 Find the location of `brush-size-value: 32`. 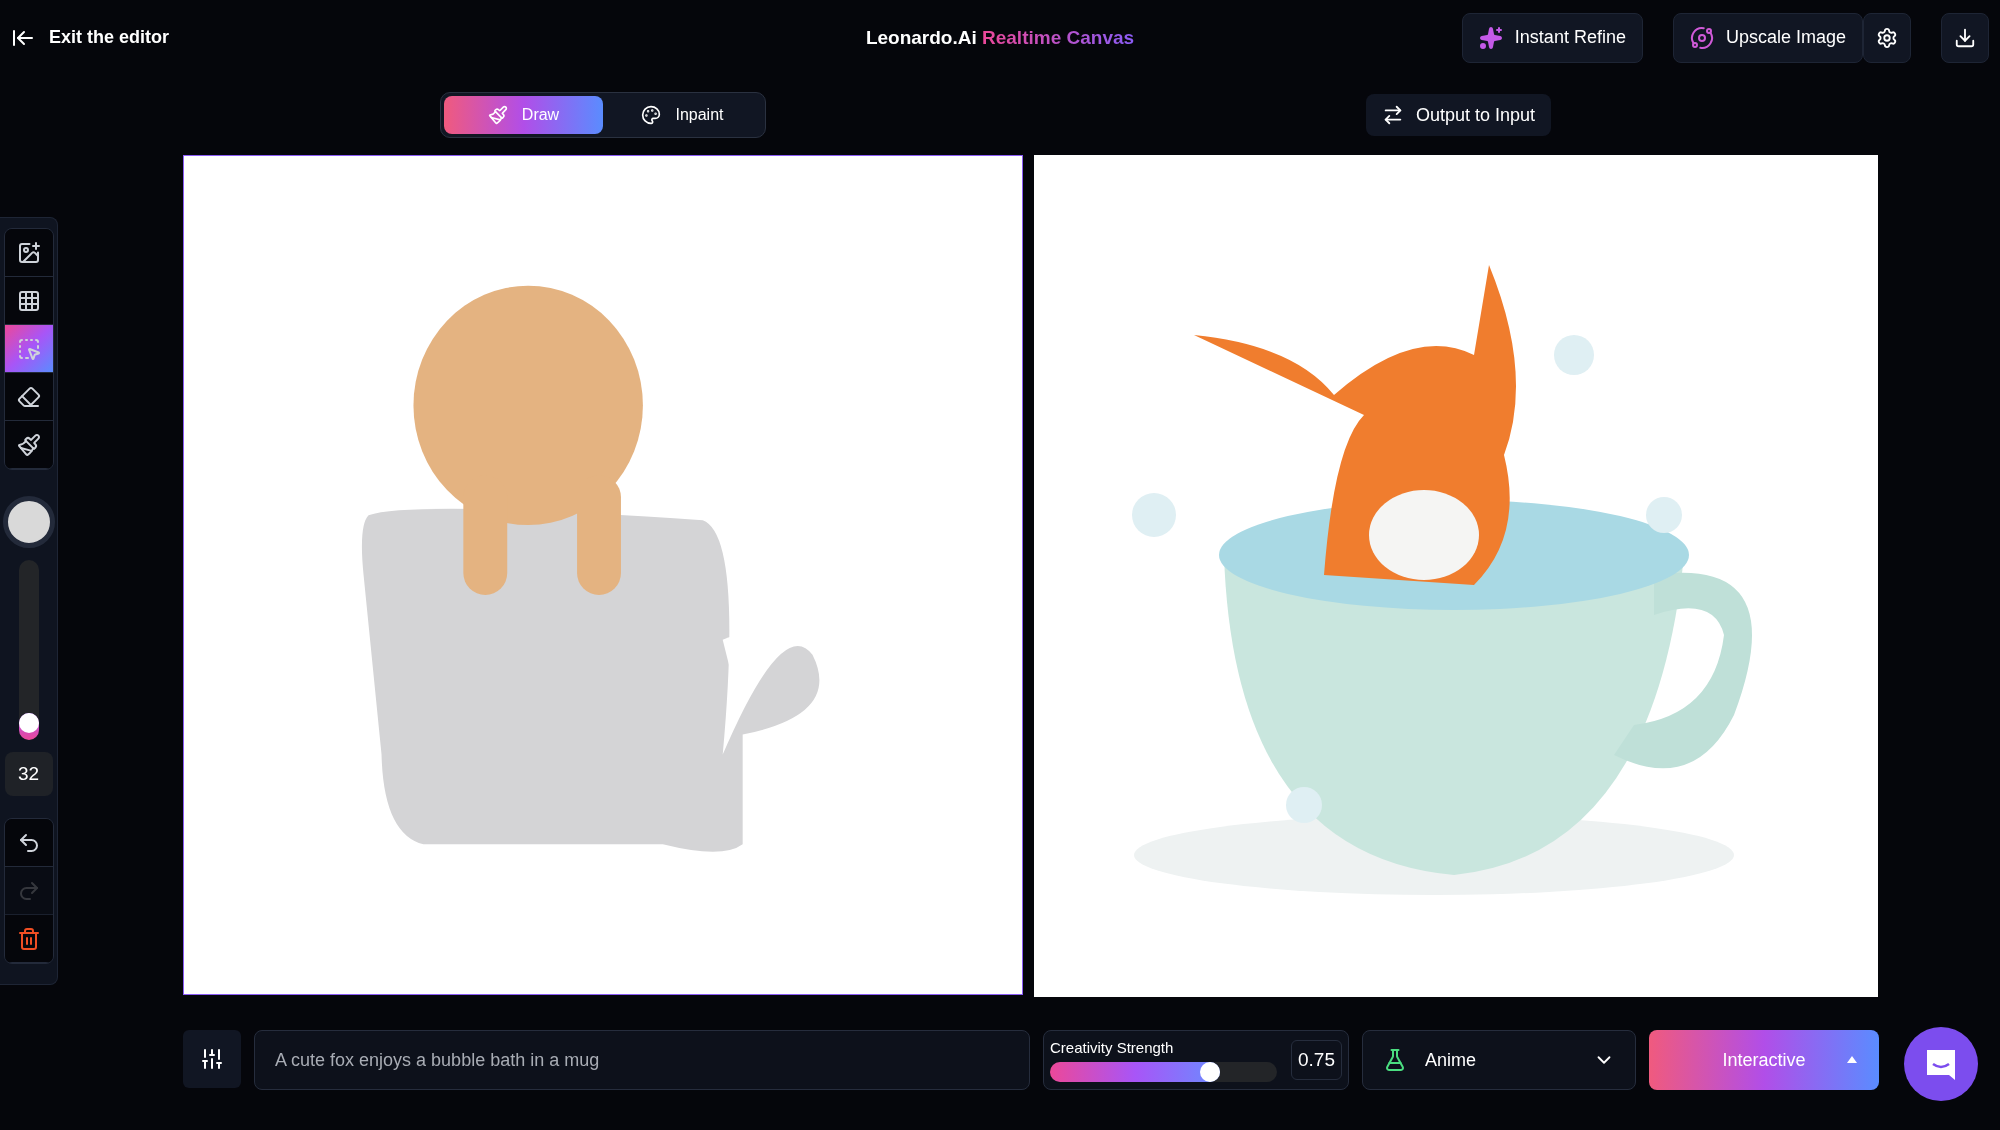

brush-size-value: 32 is located at coordinates (28, 774).